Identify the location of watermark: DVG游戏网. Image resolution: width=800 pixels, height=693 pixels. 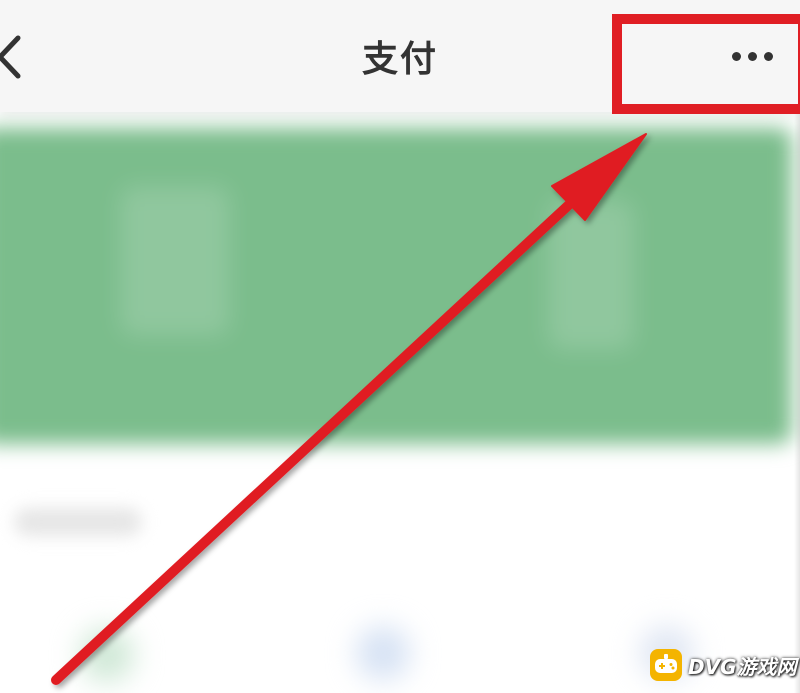
(723, 665).